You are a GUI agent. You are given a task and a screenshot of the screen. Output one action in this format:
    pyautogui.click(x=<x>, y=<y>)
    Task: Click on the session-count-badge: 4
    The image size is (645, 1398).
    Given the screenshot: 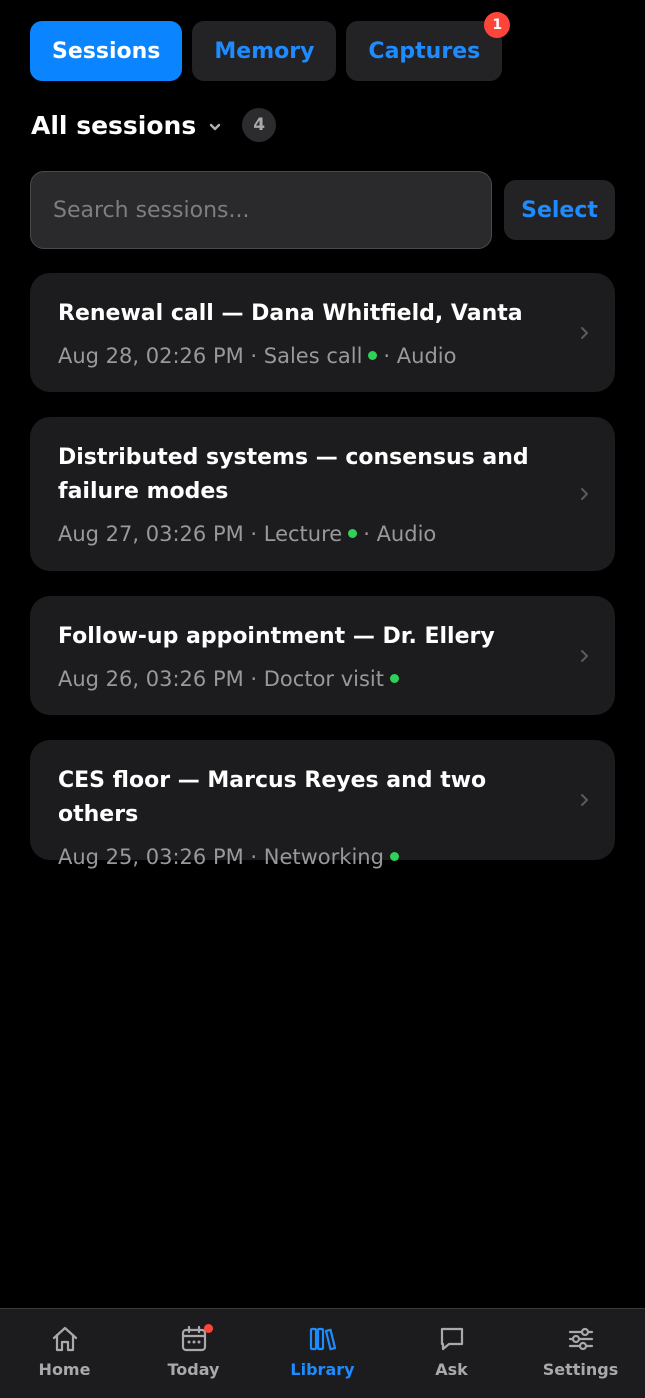 What is the action you would take?
    pyautogui.click(x=259, y=125)
    